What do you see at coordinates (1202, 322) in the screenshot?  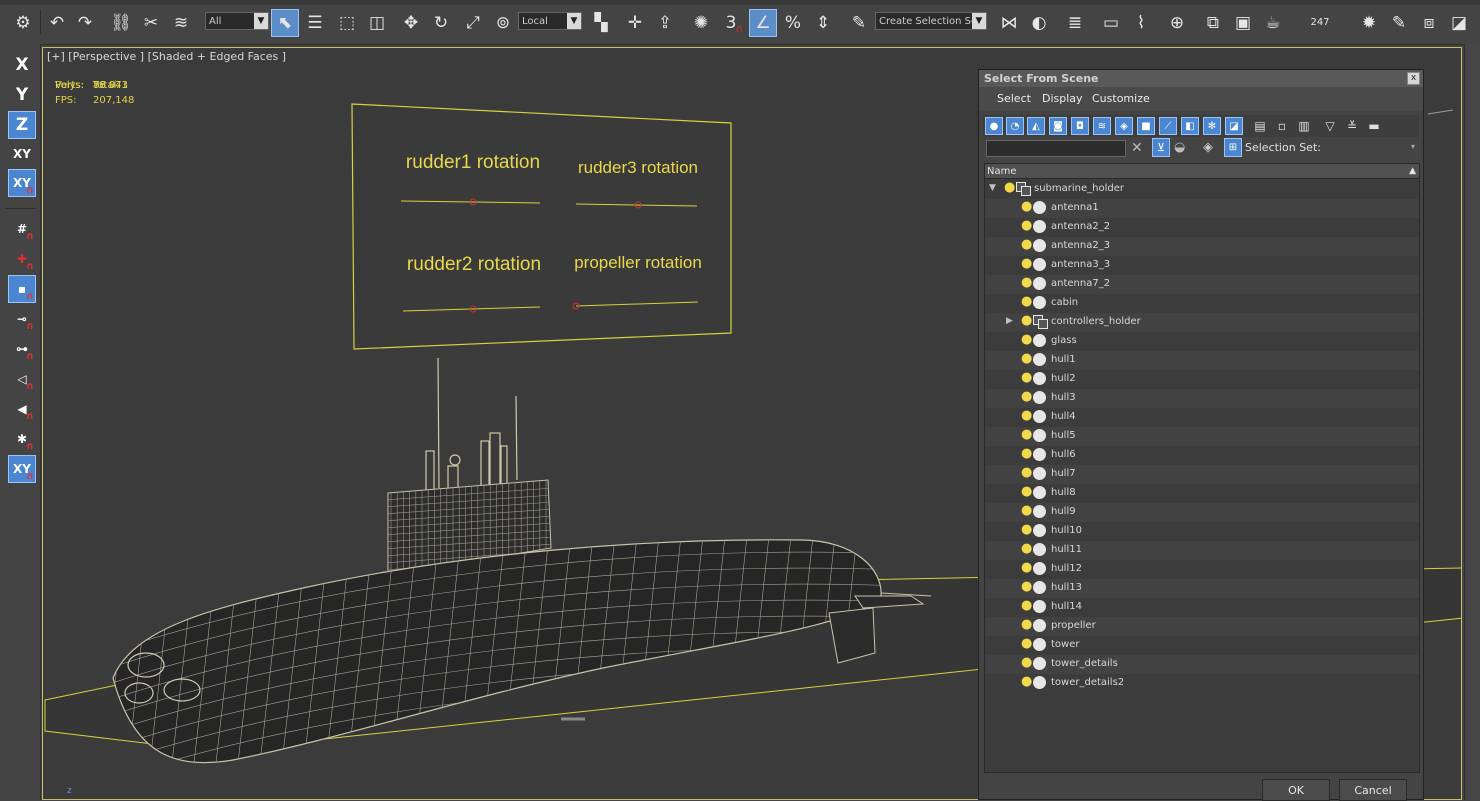 I see `list-item: ▶ ● controllers_holder` at bounding box center [1202, 322].